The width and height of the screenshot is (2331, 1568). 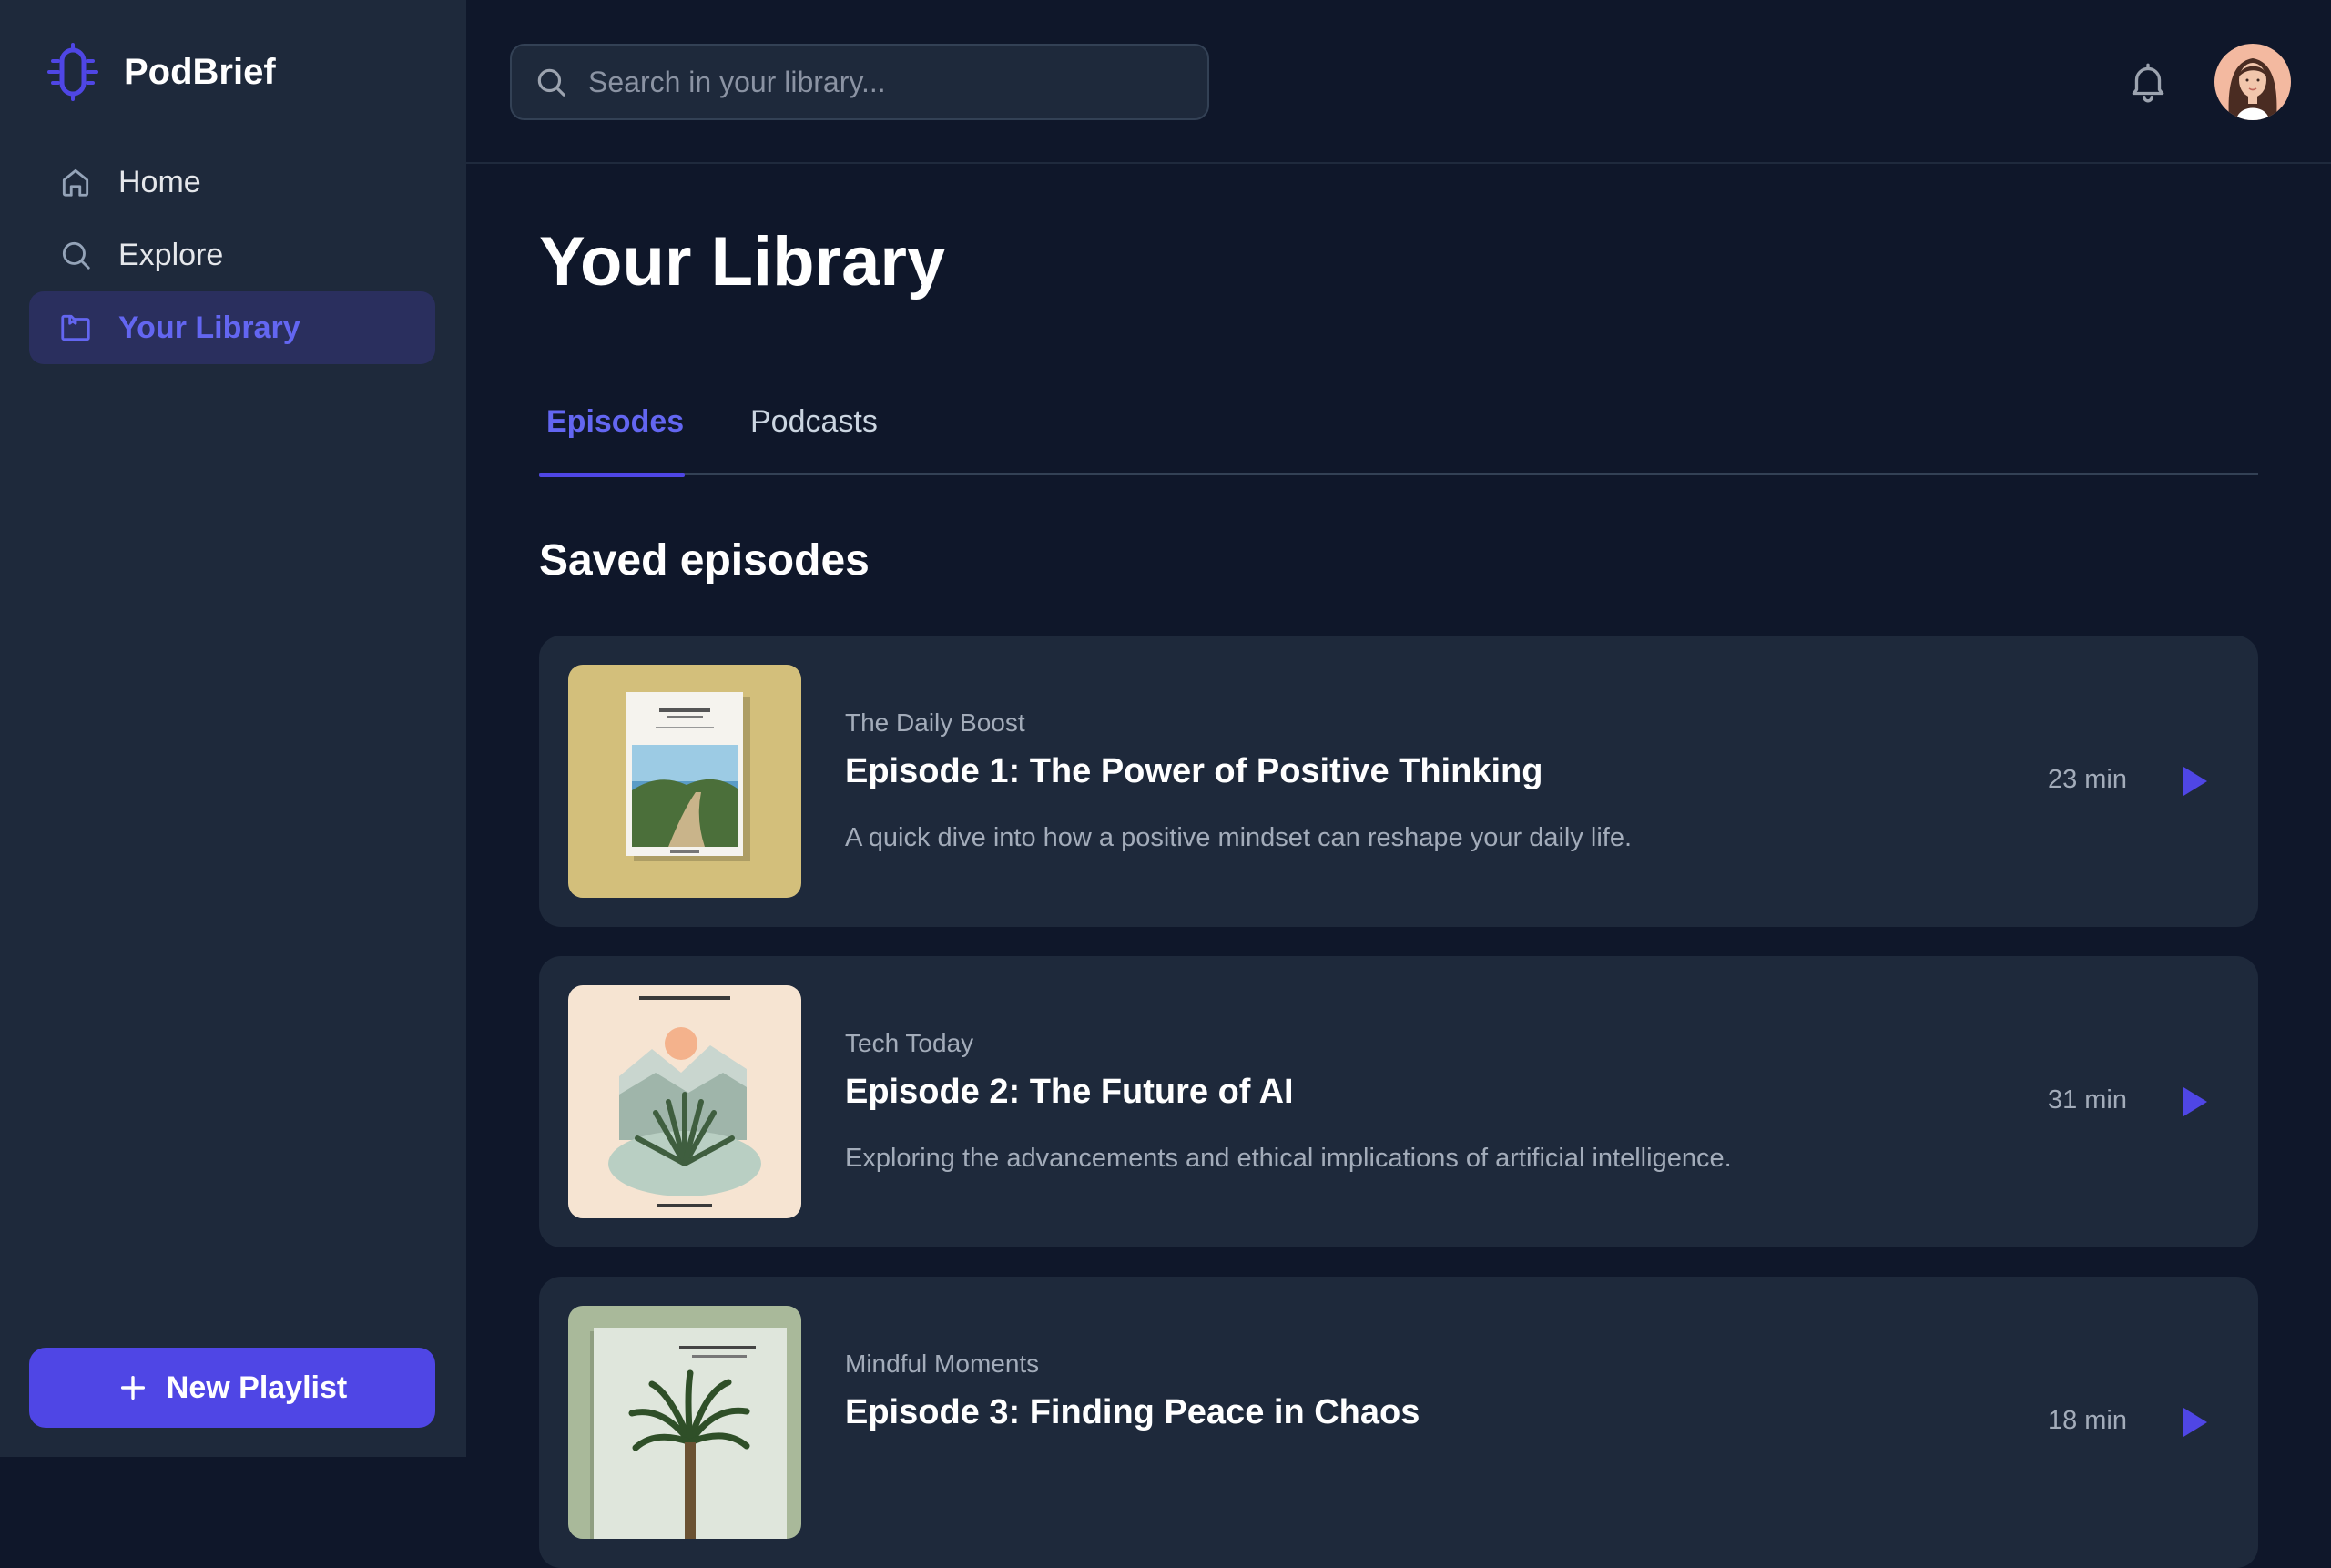 What do you see at coordinates (935, 722) in the screenshot?
I see `episode-show-name: The Daily Boost` at bounding box center [935, 722].